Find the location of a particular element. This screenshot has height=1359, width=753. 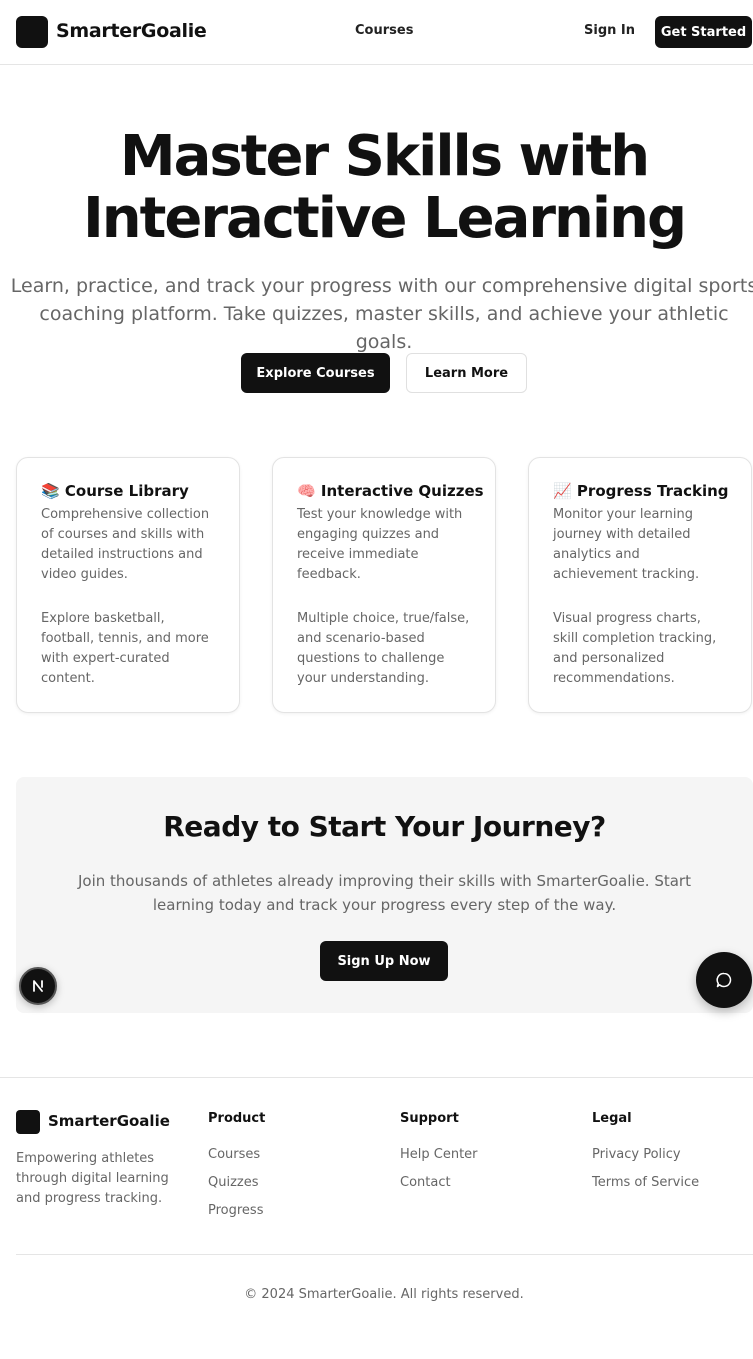

explore-courses-button: Explore Courses is located at coordinates (315, 373).